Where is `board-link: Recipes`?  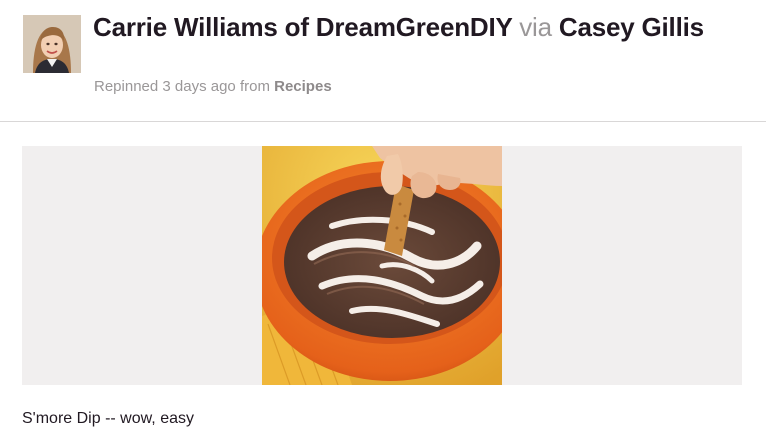
board-link: Recipes is located at coordinates (303, 86).